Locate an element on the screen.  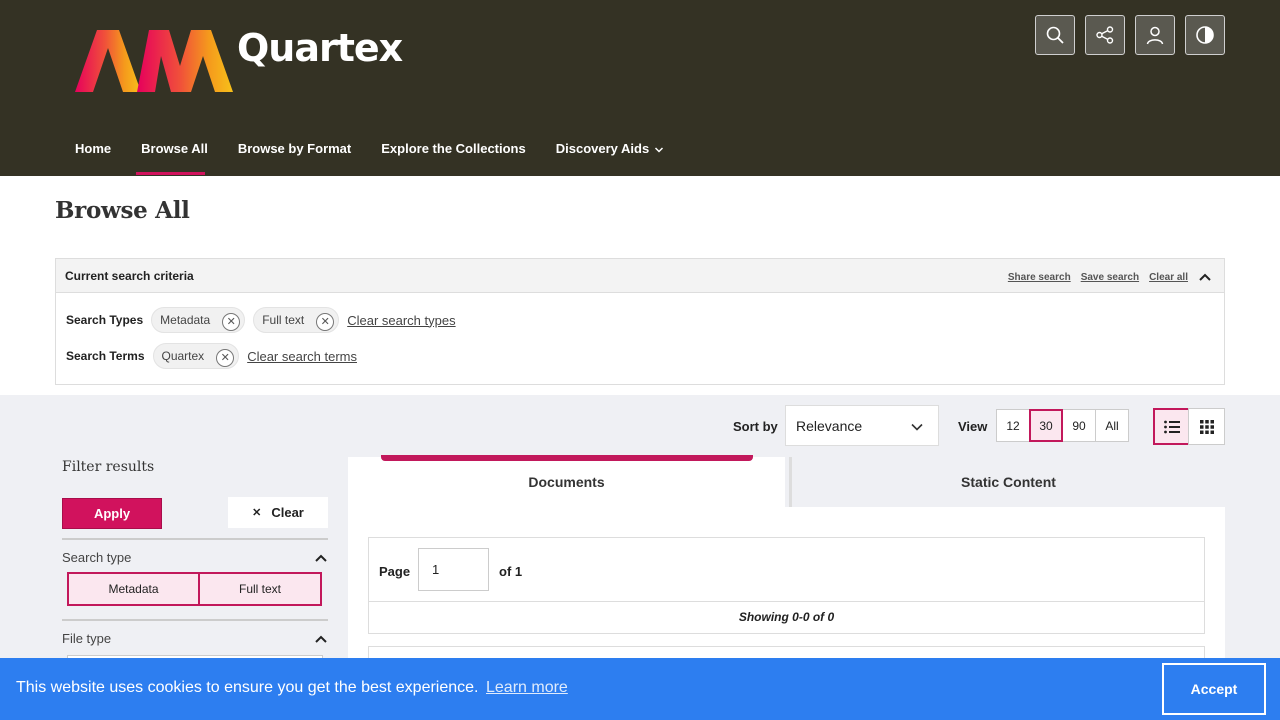
page-size-all: All is located at coordinates (1112, 425).